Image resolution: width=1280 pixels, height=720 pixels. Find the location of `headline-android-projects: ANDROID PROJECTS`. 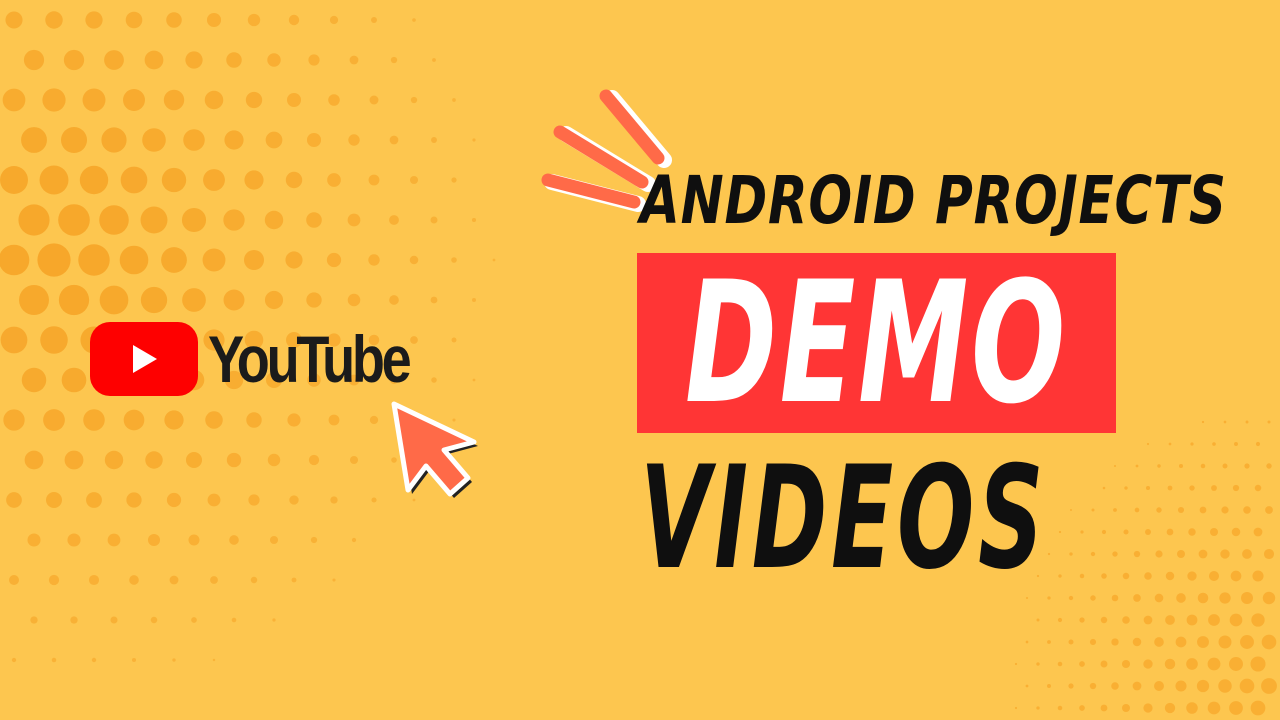

headline-android-projects: ANDROID PROJECTS is located at coordinates (933, 200).